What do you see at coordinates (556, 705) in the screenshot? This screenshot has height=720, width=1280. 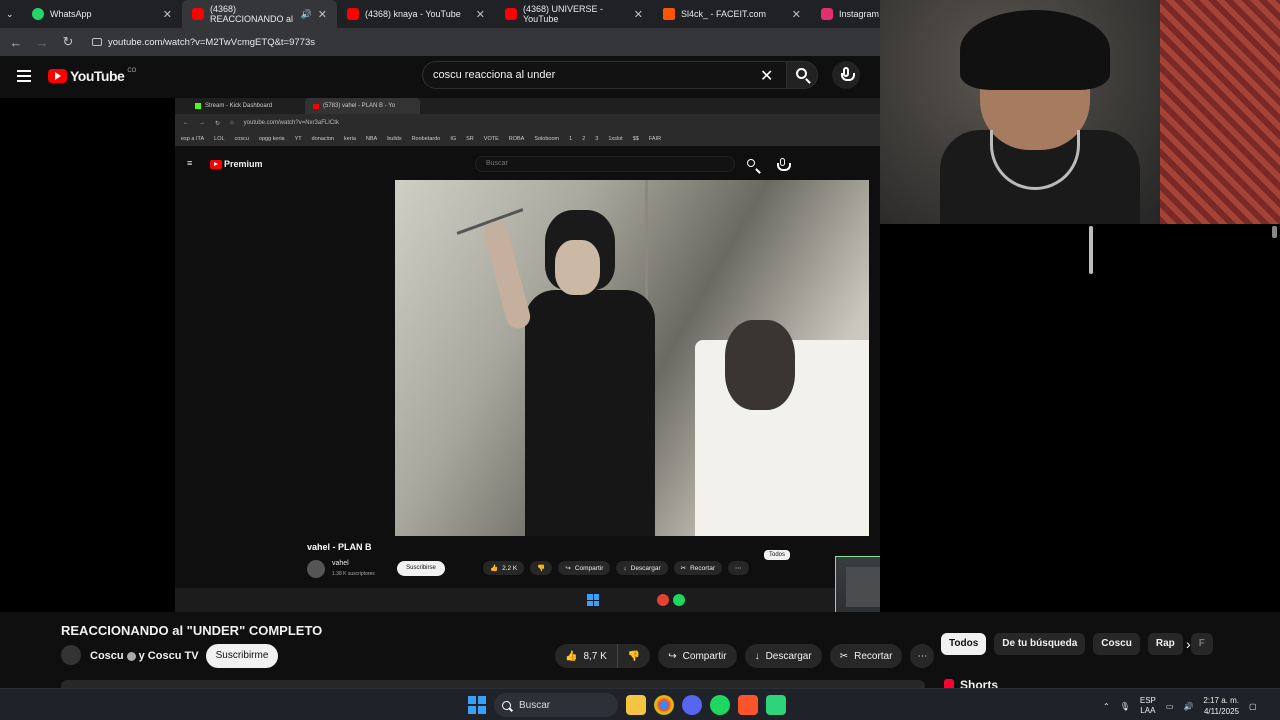 I see `taskbar-search-box: Buscar` at bounding box center [556, 705].